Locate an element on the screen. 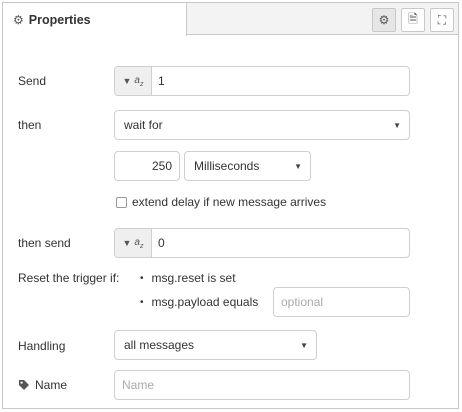 The image size is (462, 412). extend-delay-checkbox is located at coordinates (121, 202).